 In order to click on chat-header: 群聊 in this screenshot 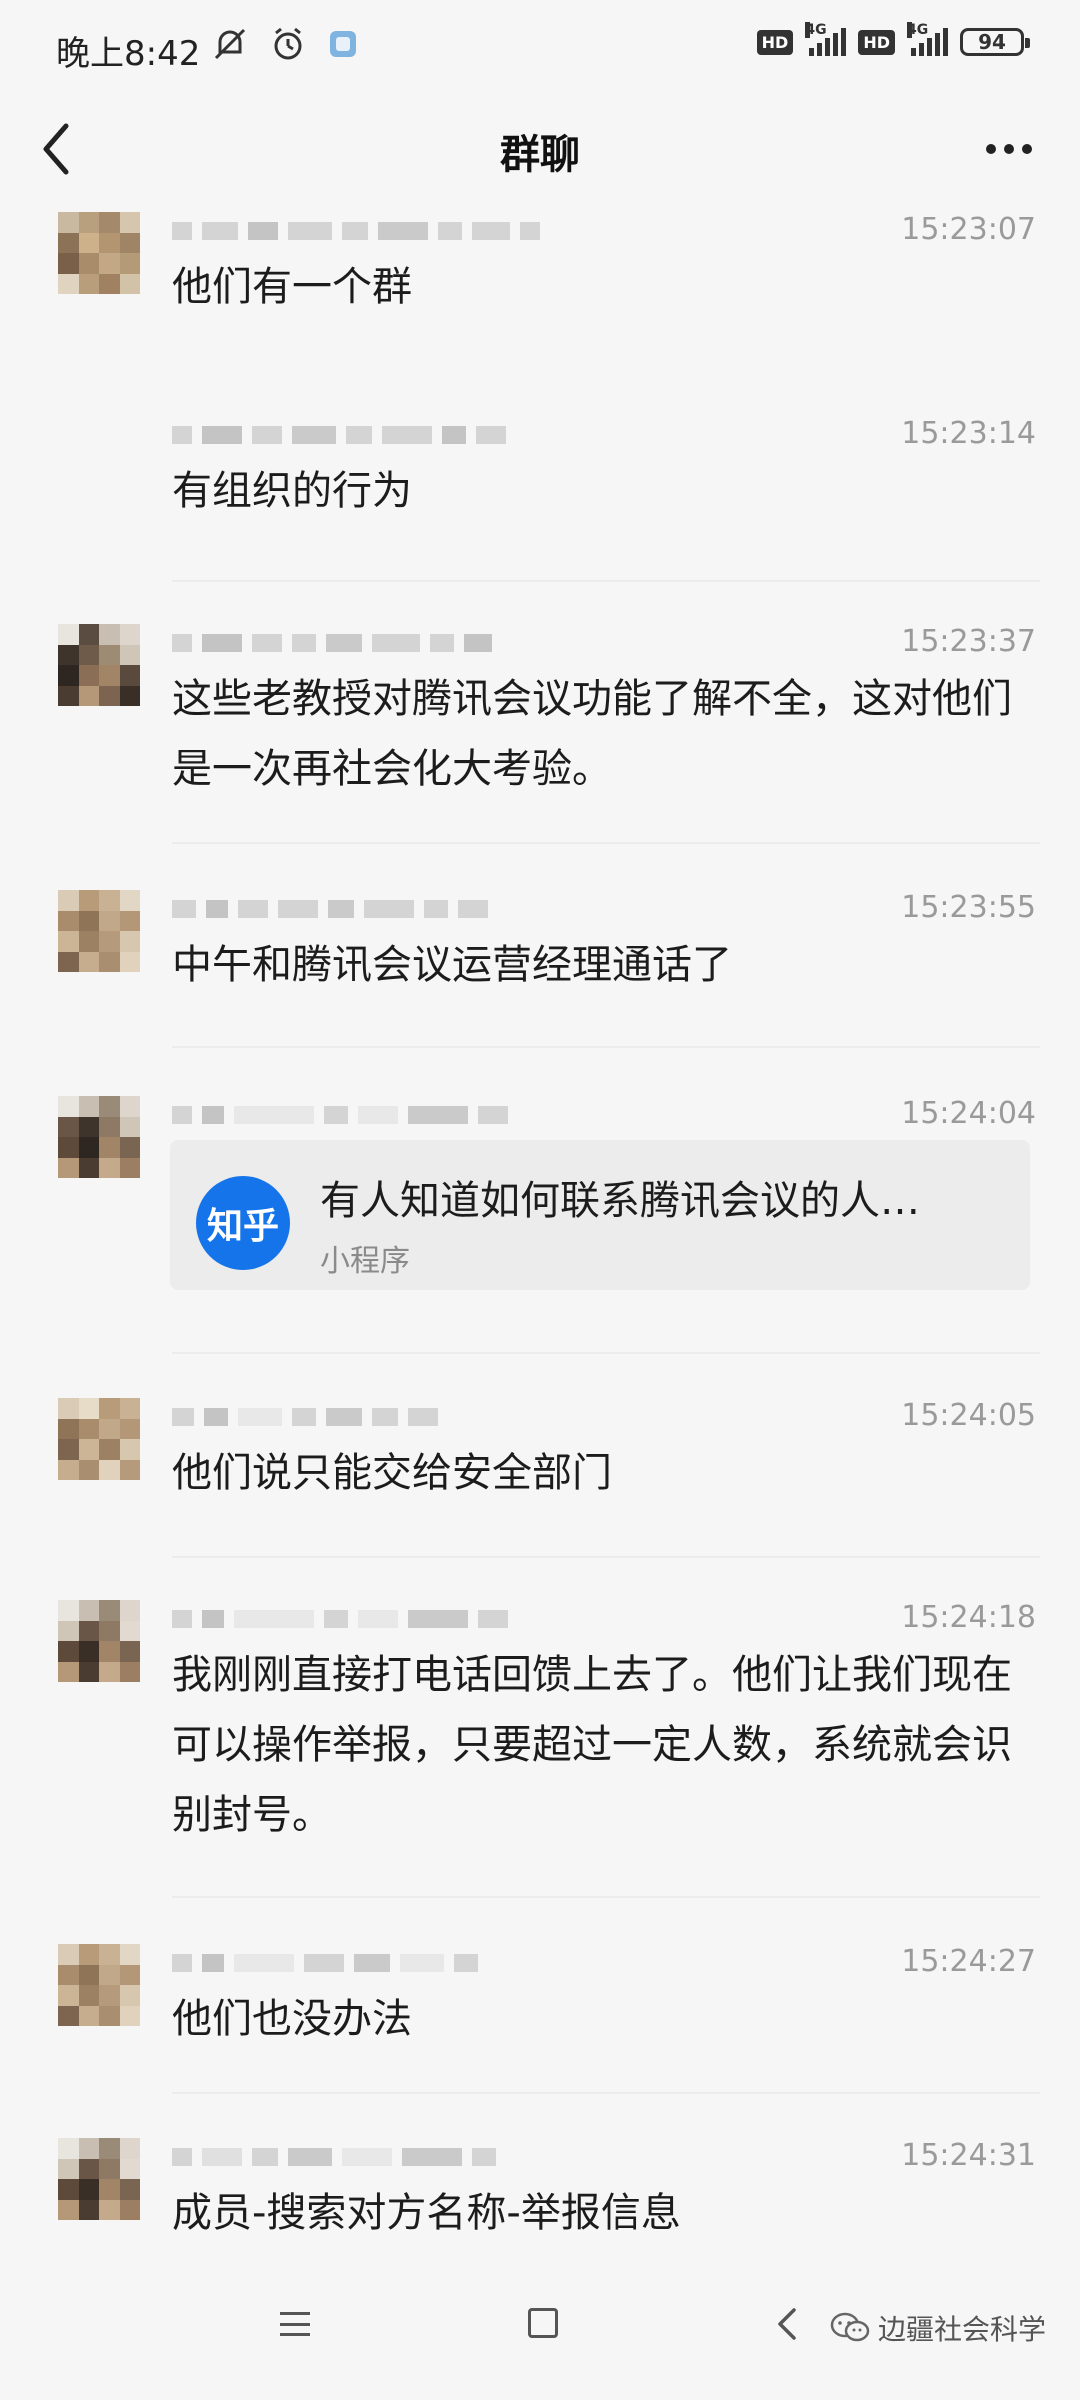, I will do `click(540, 155)`.